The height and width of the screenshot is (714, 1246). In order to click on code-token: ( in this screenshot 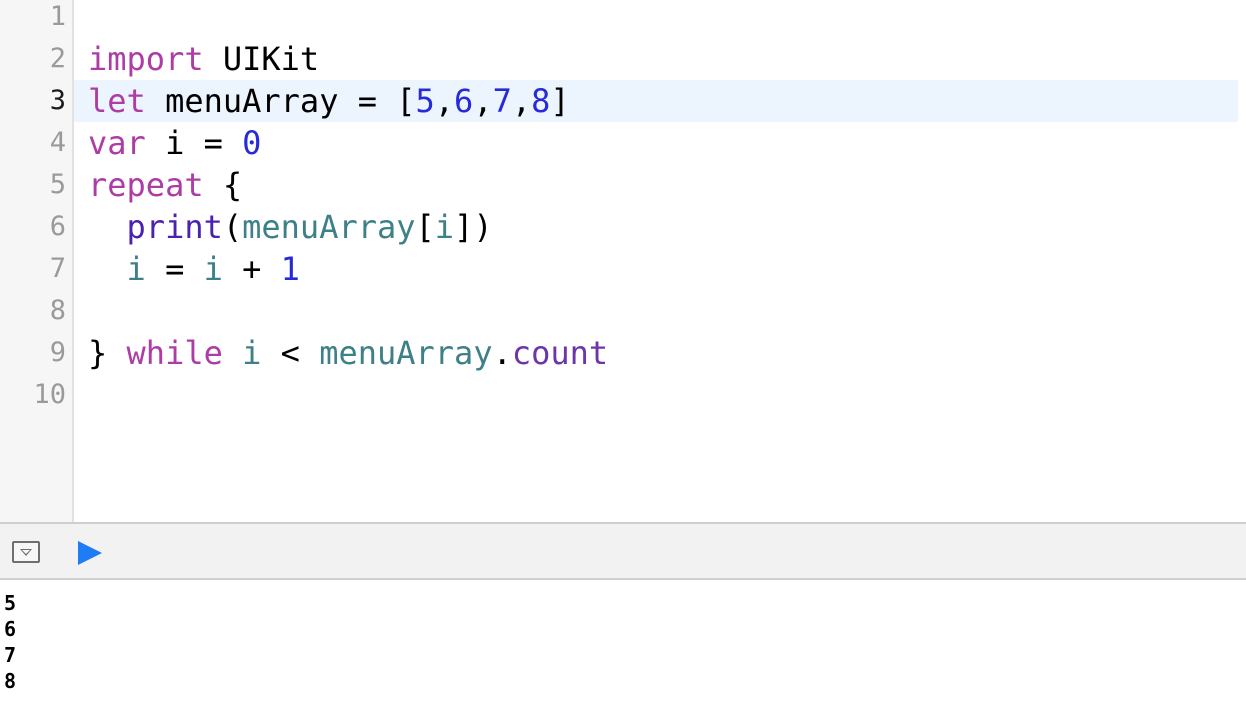, I will do `click(232, 227)`.